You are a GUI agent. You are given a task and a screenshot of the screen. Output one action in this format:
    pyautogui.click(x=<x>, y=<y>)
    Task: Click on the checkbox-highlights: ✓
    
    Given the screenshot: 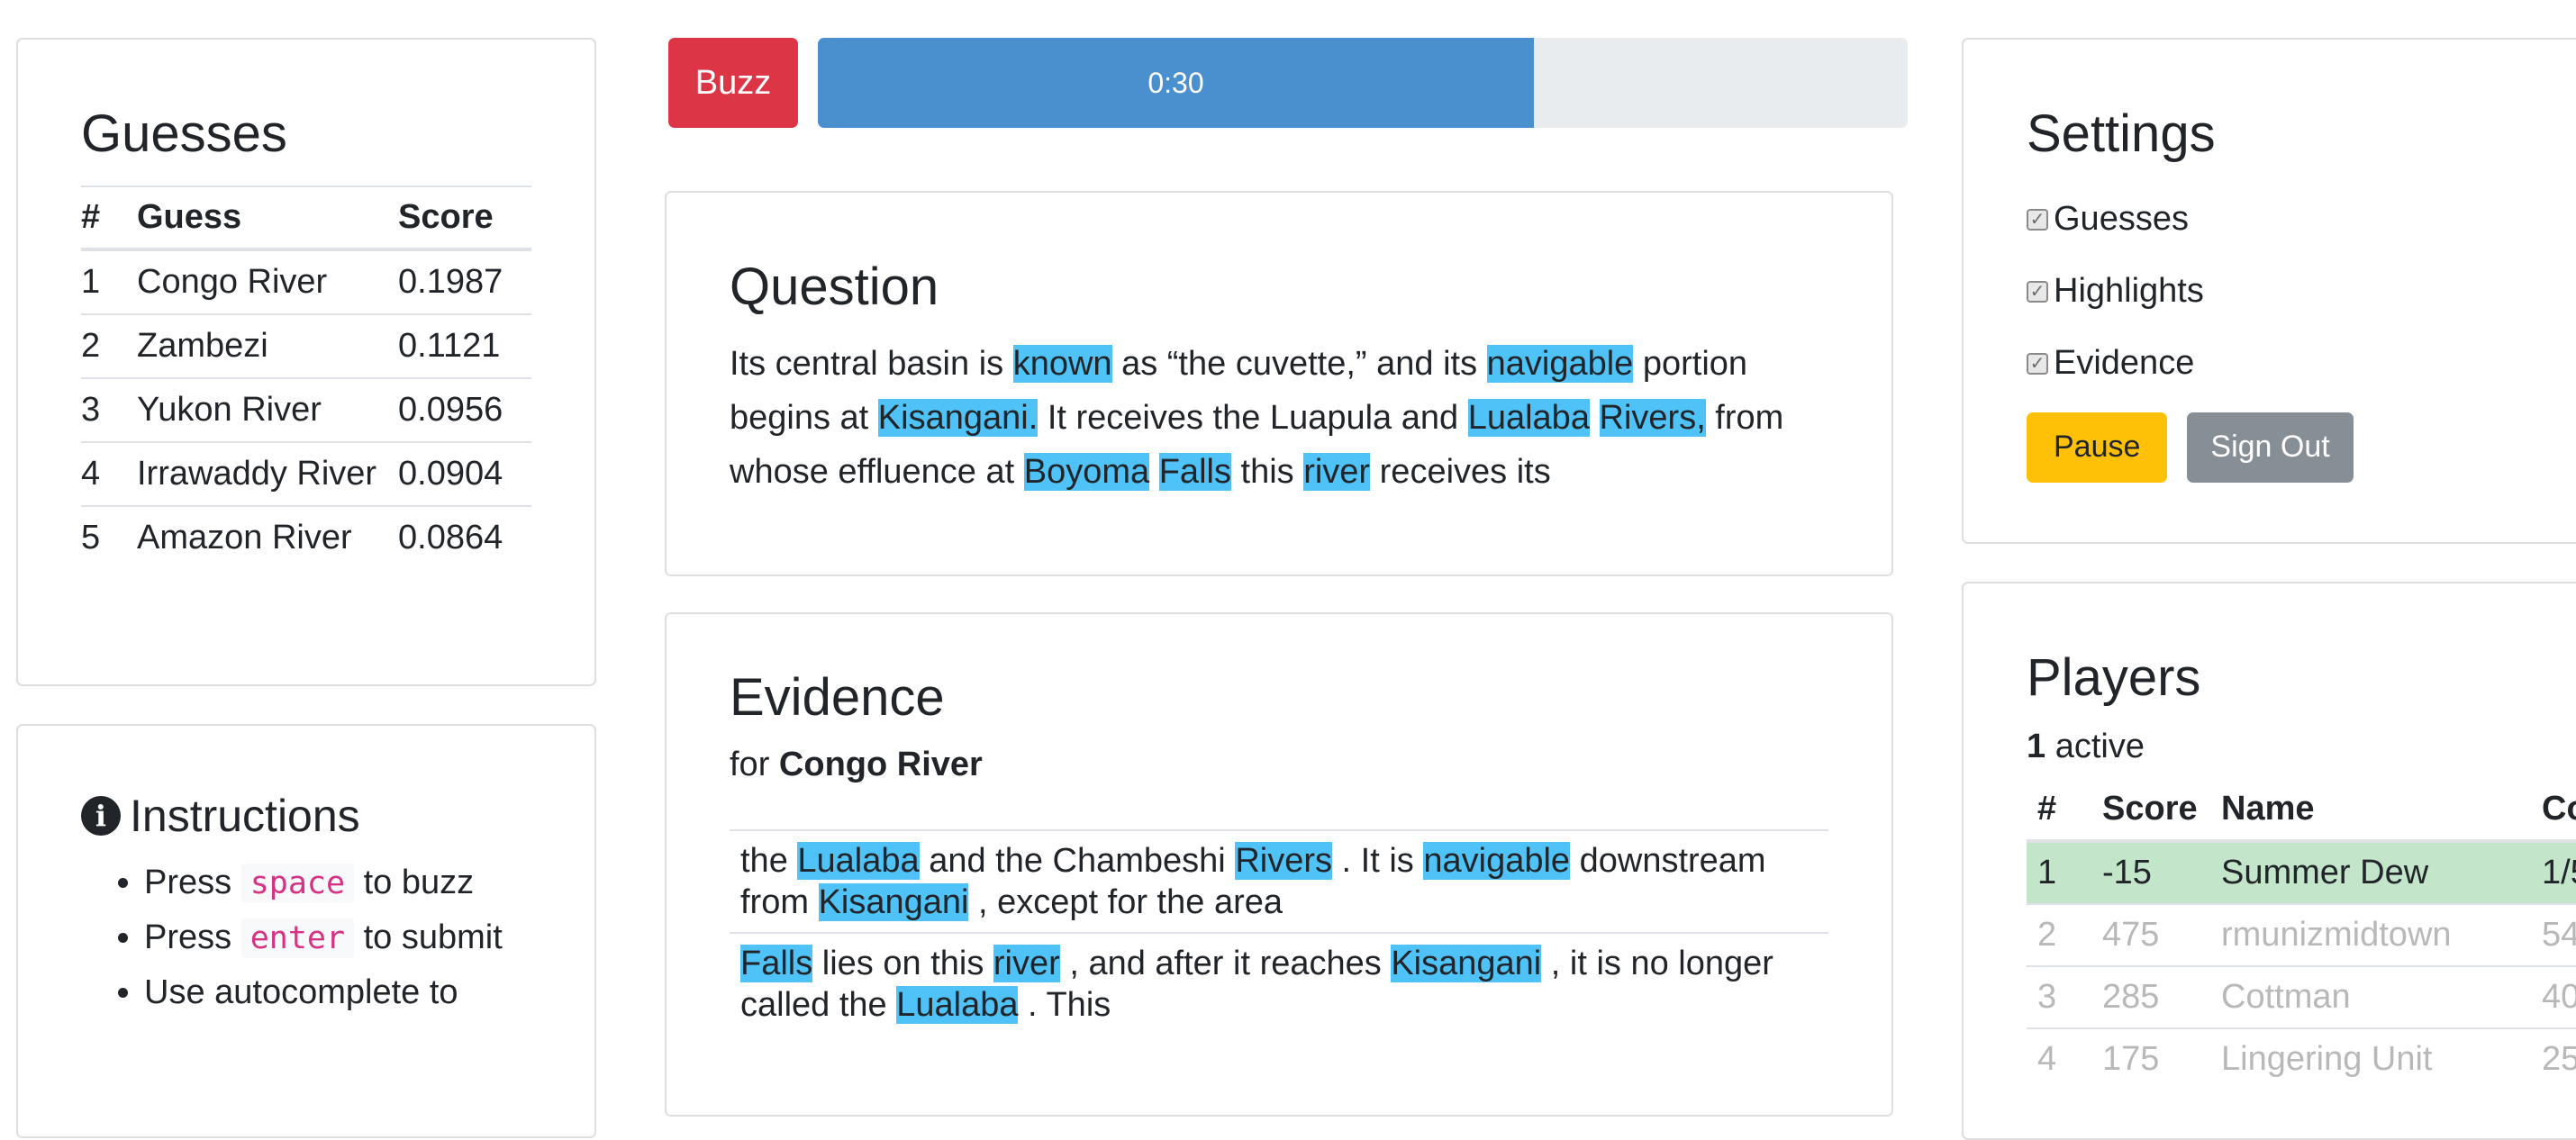 What is the action you would take?
    pyautogui.click(x=2038, y=291)
    